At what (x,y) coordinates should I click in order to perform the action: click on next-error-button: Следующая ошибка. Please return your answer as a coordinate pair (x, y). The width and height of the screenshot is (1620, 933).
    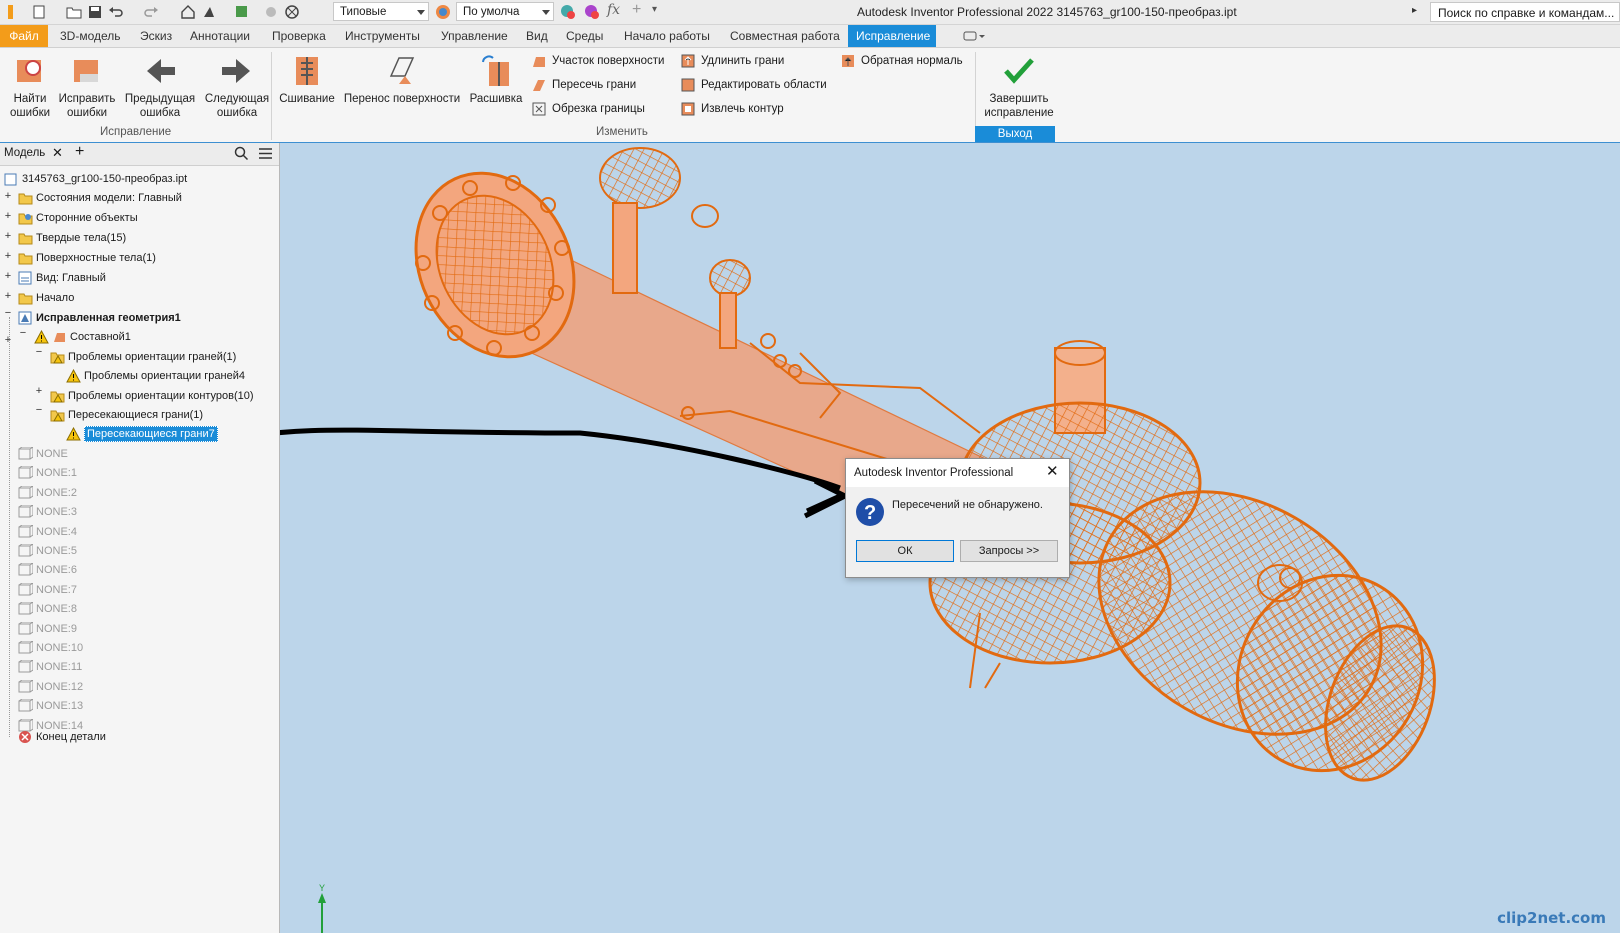
    Looking at the image, I should click on (237, 87).